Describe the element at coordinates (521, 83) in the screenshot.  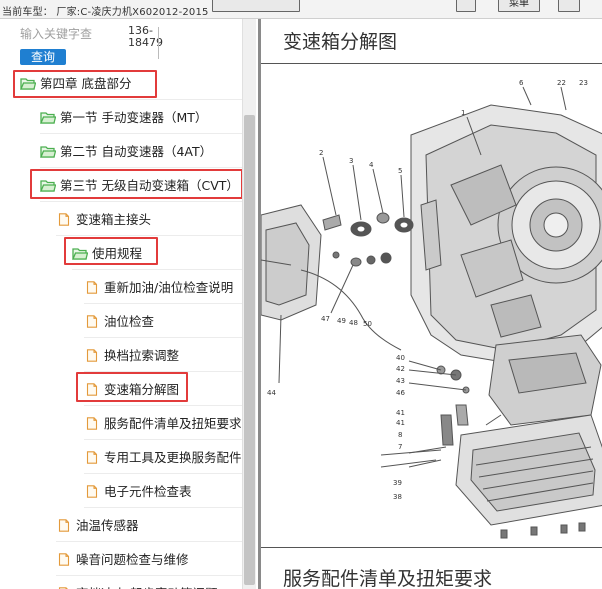
I see `callout-6: 6` at that location.